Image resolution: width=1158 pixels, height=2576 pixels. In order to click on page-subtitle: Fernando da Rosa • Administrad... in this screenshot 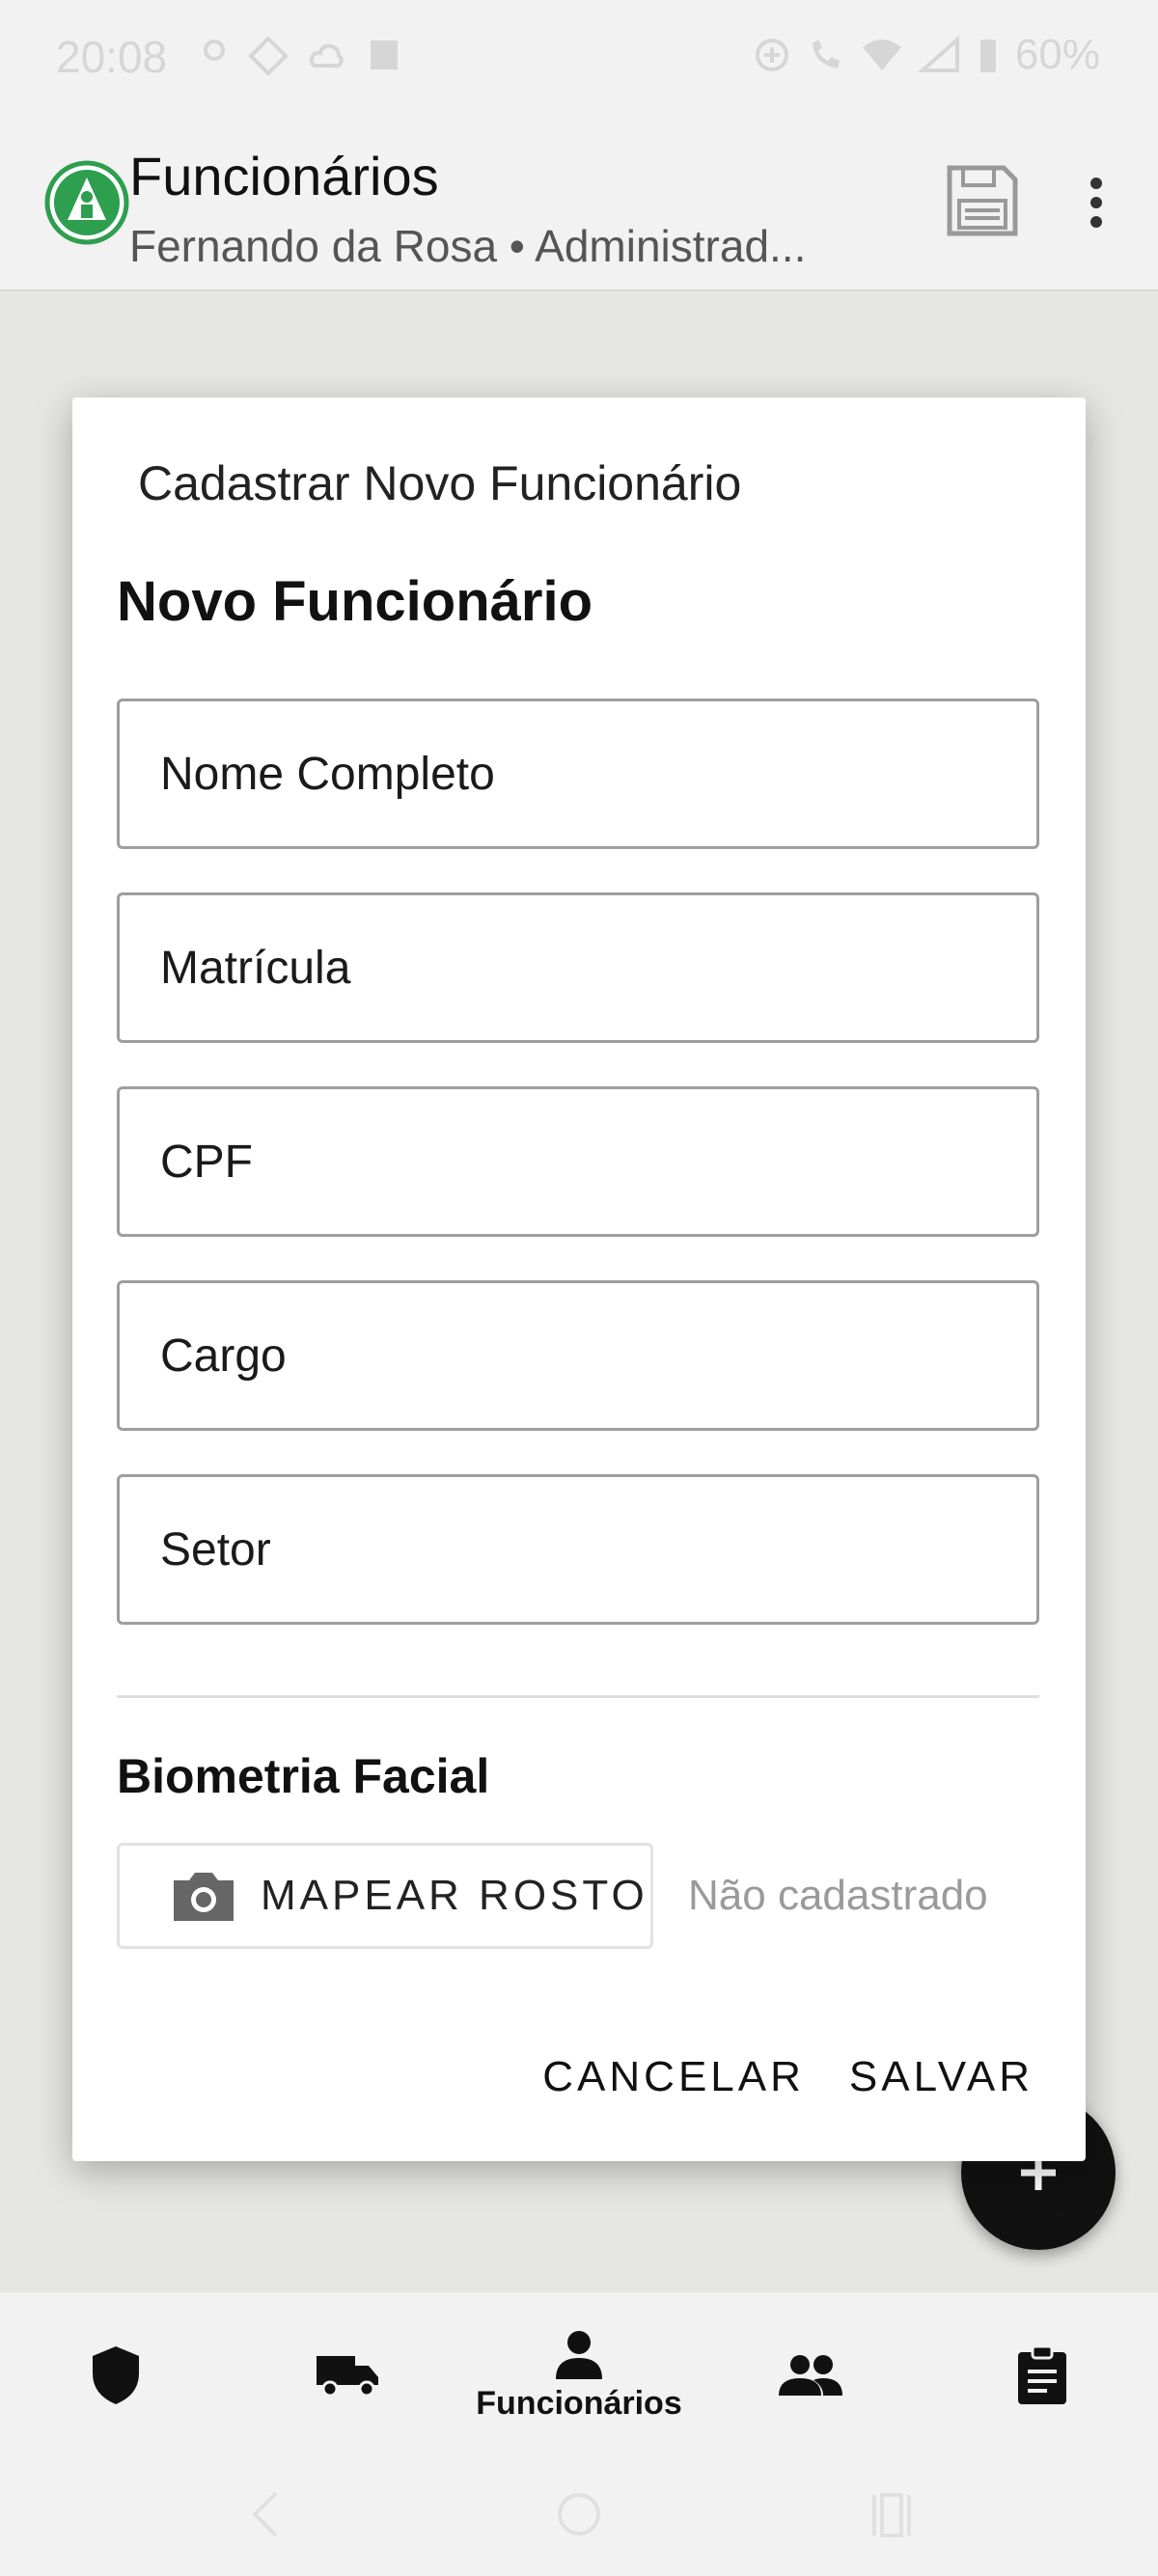, I will do `click(468, 246)`.